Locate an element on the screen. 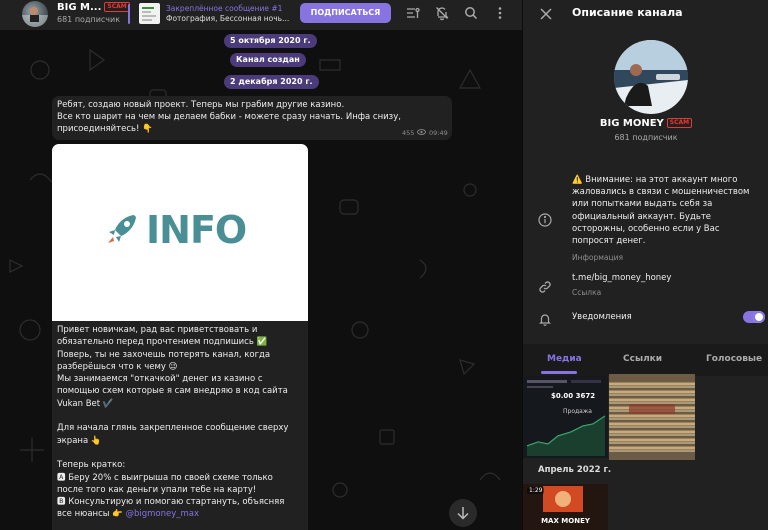 Image resolution: width=768 pixels, height=530 pixels. post-image: INFO is located at coordinates (180, 232).